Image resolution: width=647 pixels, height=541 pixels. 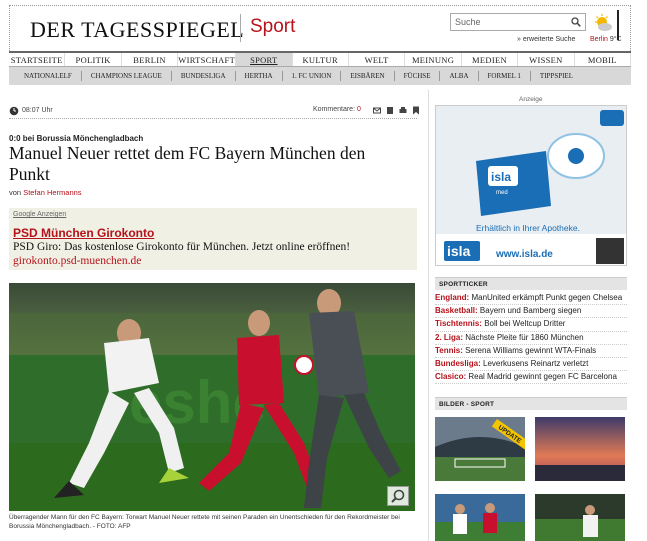 What do you see at coordinates (93, 59) in the screenshot?
I see `nav-item-politik: POLITIK` at bounding box center [93, 59].